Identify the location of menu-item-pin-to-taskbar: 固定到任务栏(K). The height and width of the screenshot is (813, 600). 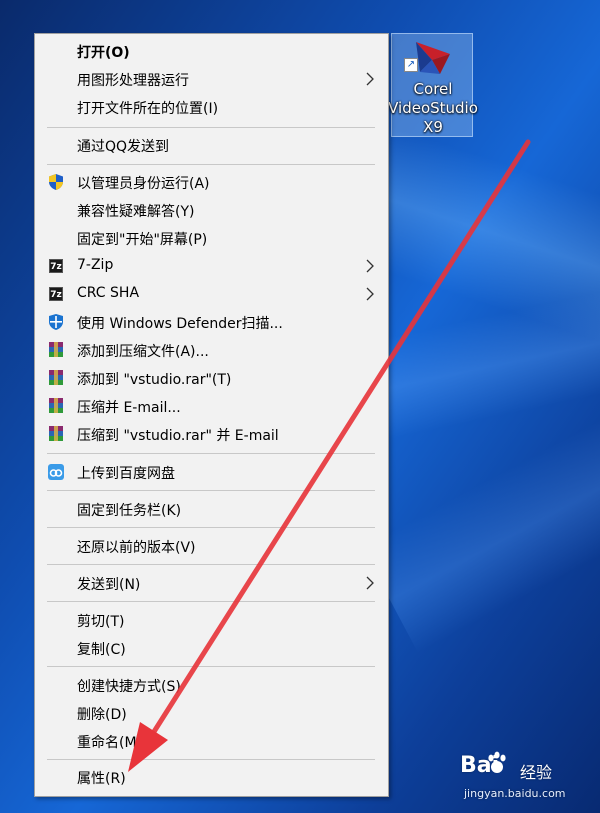
(211, 509).